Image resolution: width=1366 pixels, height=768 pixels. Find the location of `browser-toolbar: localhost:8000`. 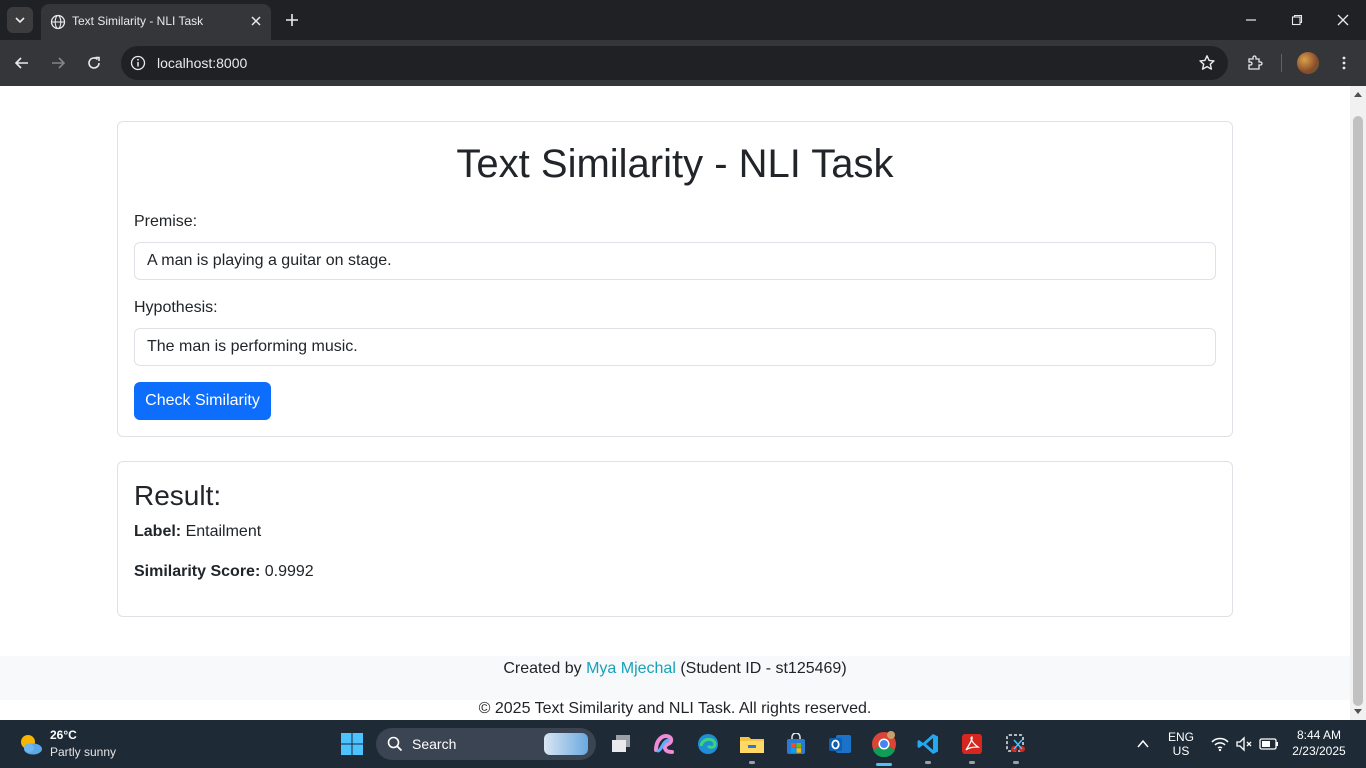

browser-toolbar: localhost:8000 is located at coordinates (683, 63).